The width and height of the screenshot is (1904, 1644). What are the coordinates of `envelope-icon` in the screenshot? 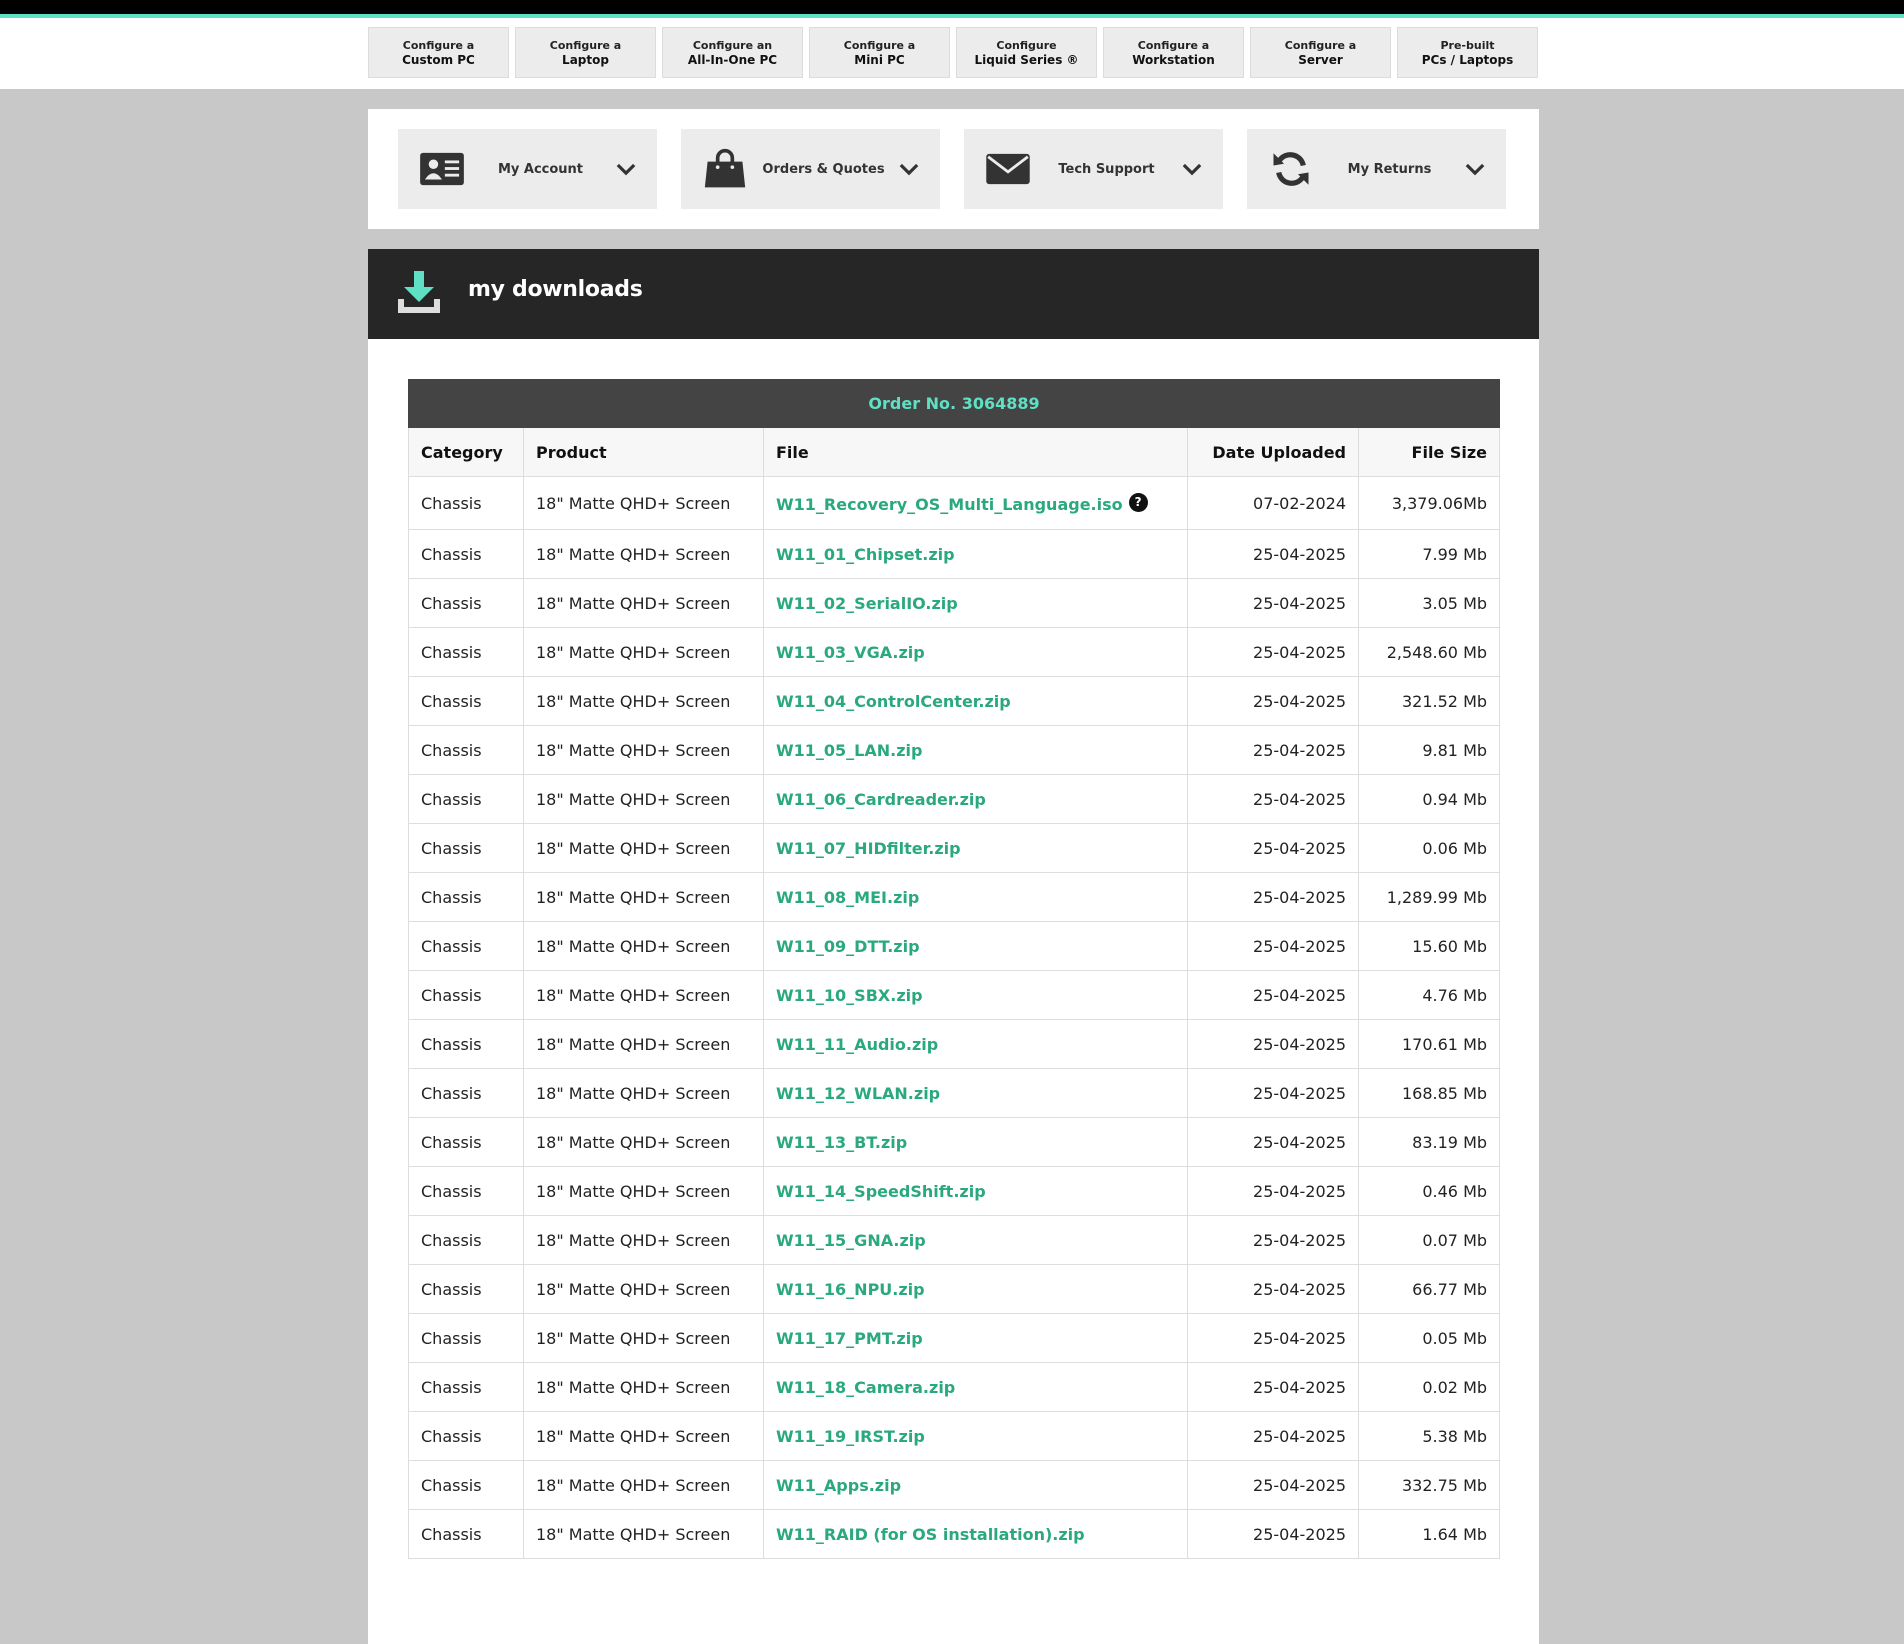 It's located at (1008, 169).